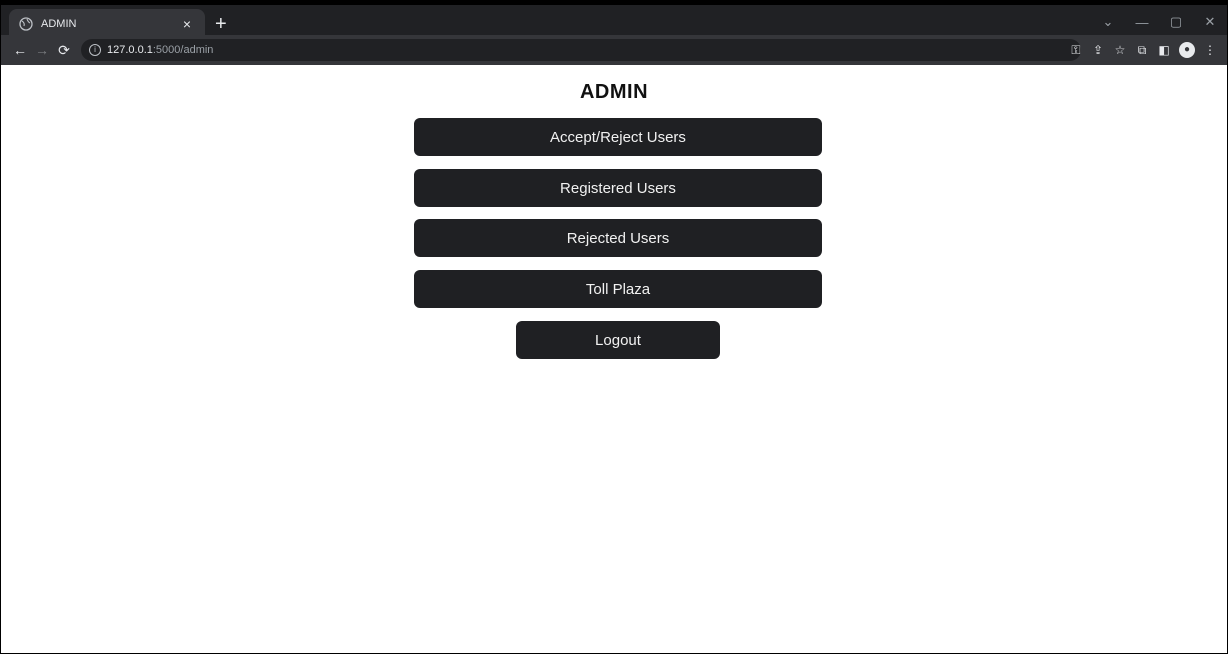 The image size is (1228, 654). I want to click on key-icon: ⚿, so click(1076, 50).